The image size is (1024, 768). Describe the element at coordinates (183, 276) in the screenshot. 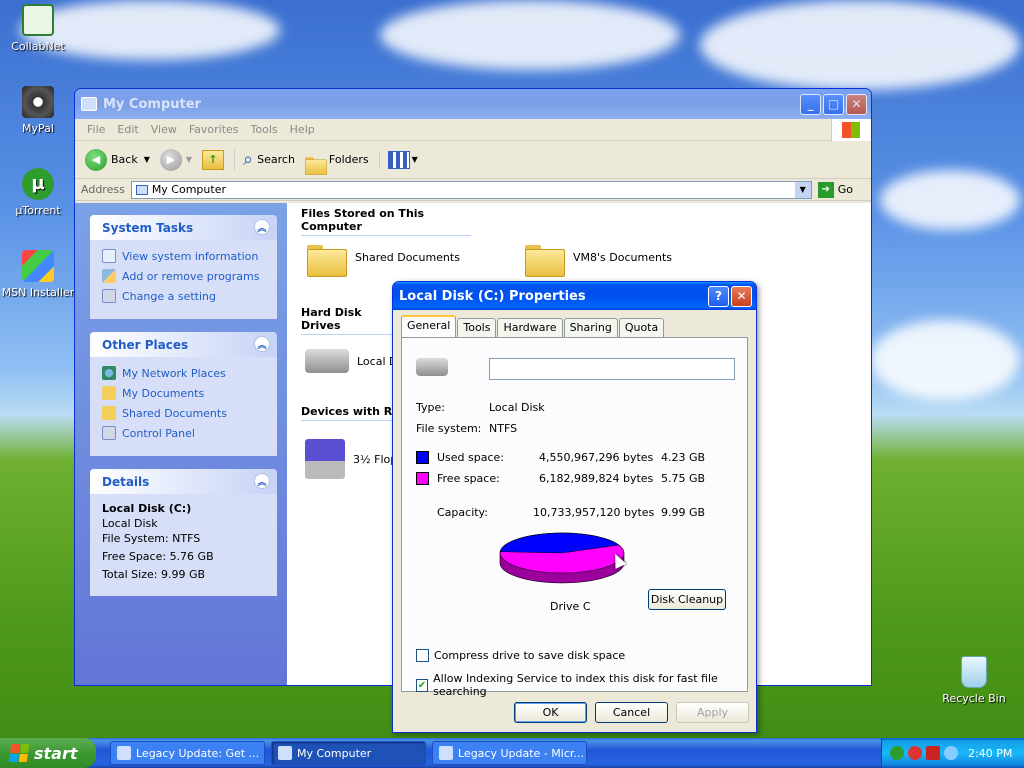

I see `add-remove-programs-link: Add or remove programs` at that location.